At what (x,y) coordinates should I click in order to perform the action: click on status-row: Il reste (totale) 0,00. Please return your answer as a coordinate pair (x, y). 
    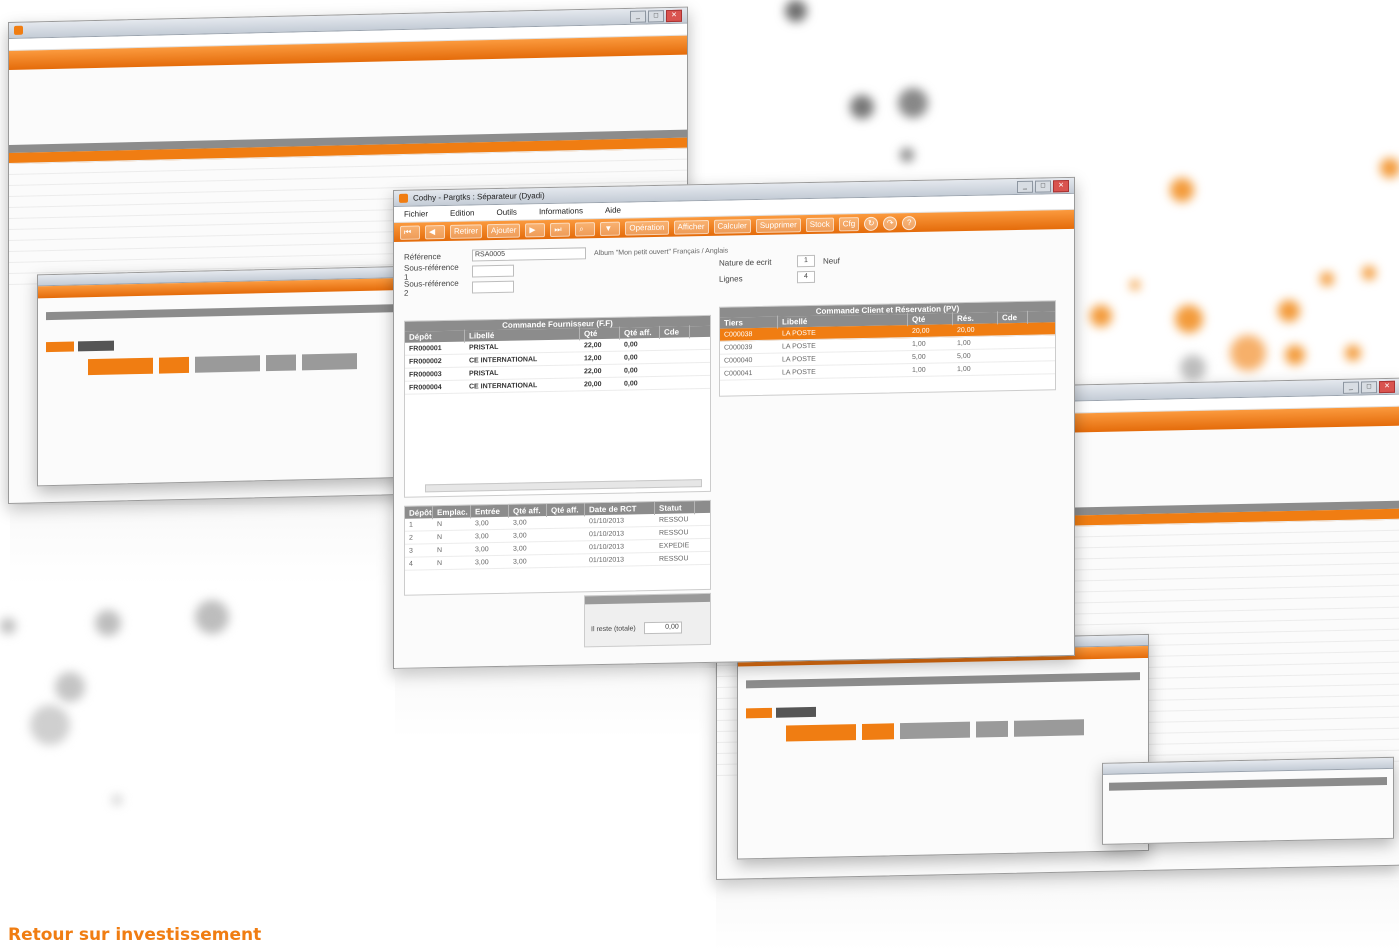
    Looking at the image, I should click on (647, 628).